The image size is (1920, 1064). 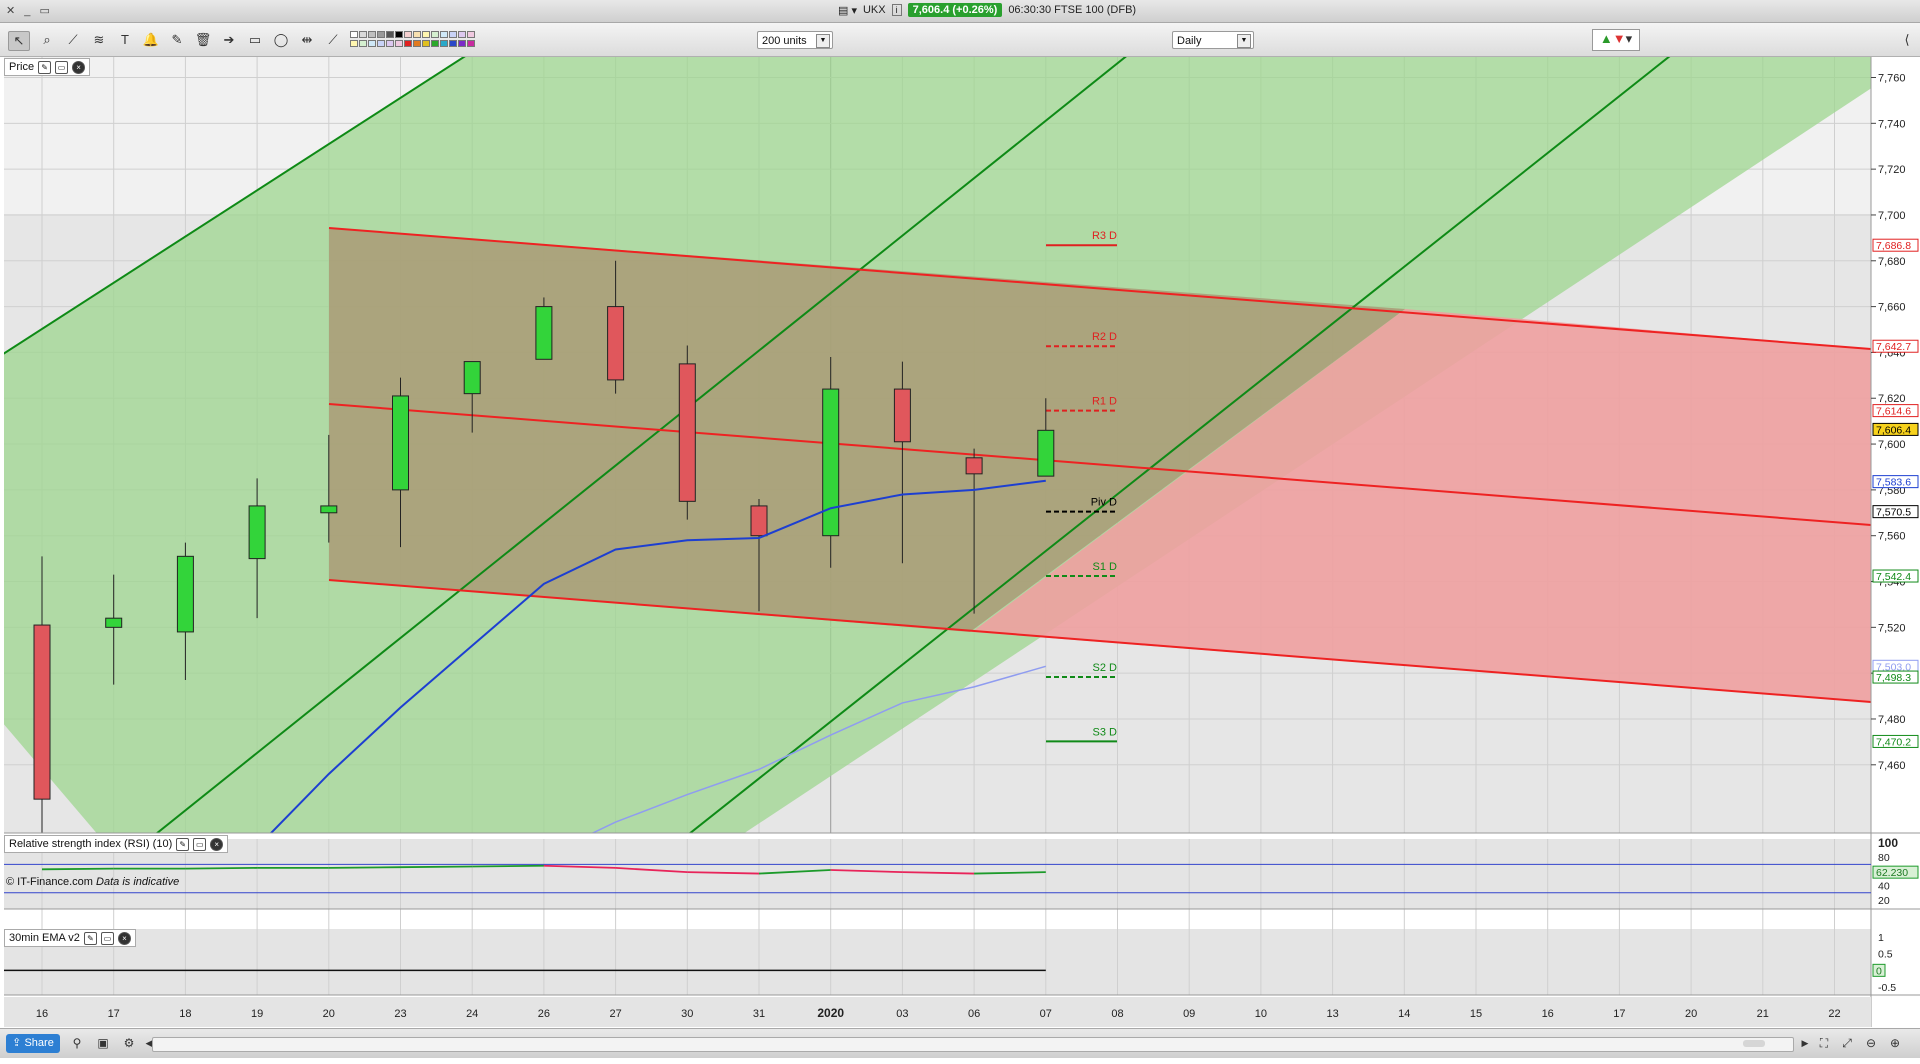 I want to click on settings-icon: ⚙, so click(x=129, y=1043).